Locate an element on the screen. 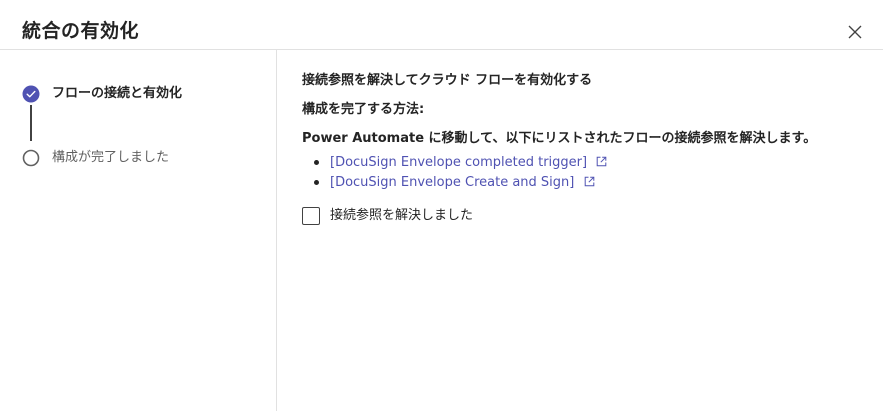  section-heading: 接続参照を解決してクラウド フローを有効化する is located at coordinates (447, 80).